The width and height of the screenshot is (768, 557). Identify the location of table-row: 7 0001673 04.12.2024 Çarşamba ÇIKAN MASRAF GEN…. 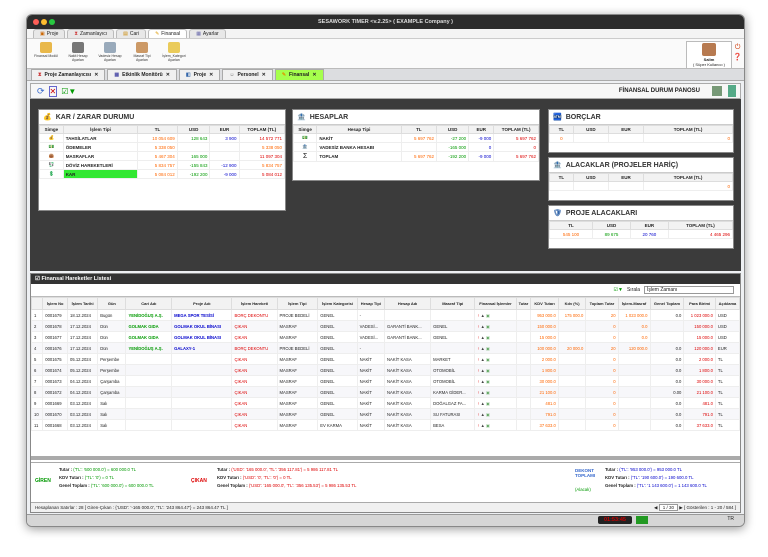
(385, 381).